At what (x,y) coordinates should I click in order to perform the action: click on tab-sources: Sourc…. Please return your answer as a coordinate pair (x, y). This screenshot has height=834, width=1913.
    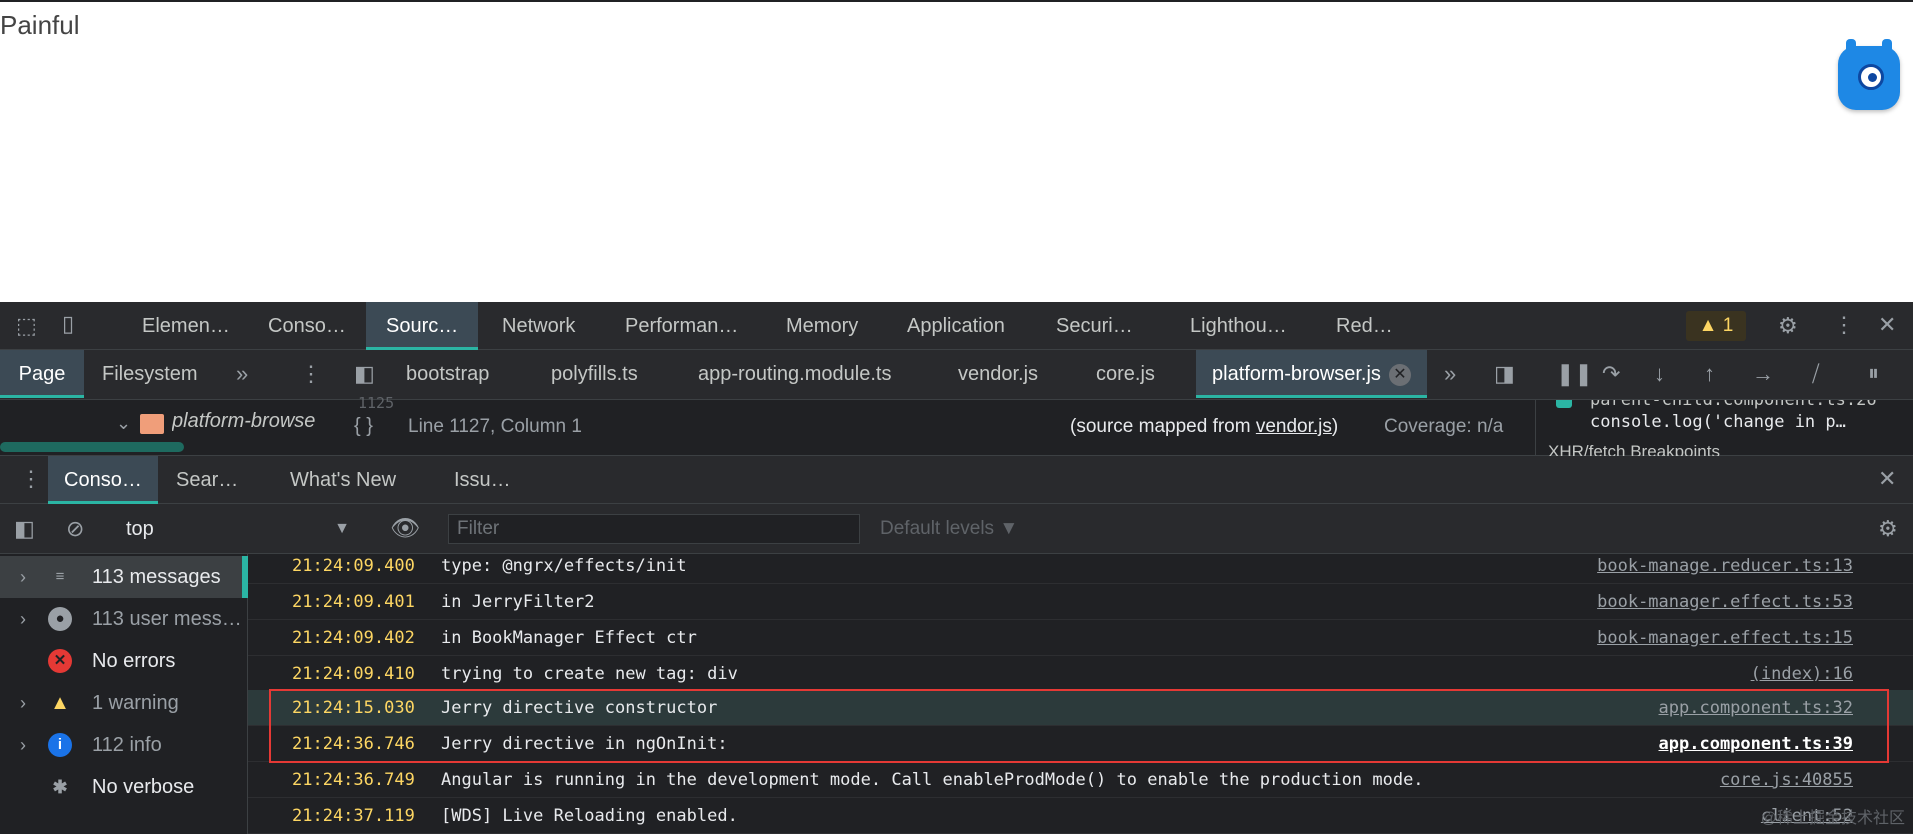
    Looking at the image, I should click on (422, 326).